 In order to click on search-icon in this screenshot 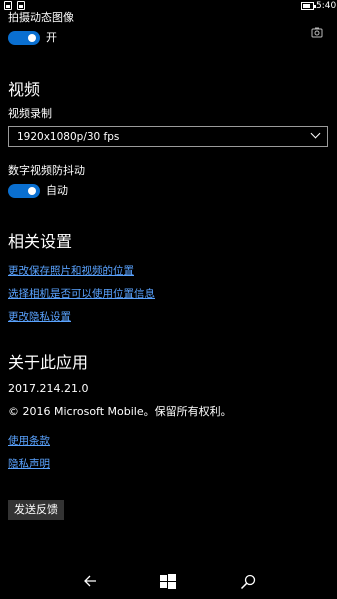, I will do `click(248, 582)`.